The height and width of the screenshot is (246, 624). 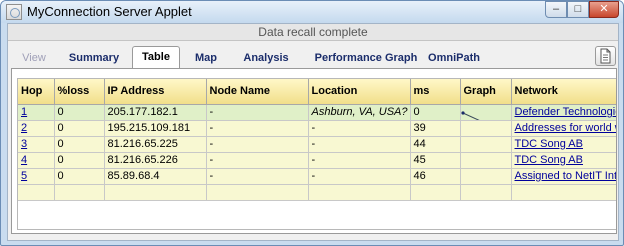 What do you see at coordinates (359, 112) in the screenshot?
I see `location-cell: Ashburn, VA, USA?` at bounding box center [359, 112].